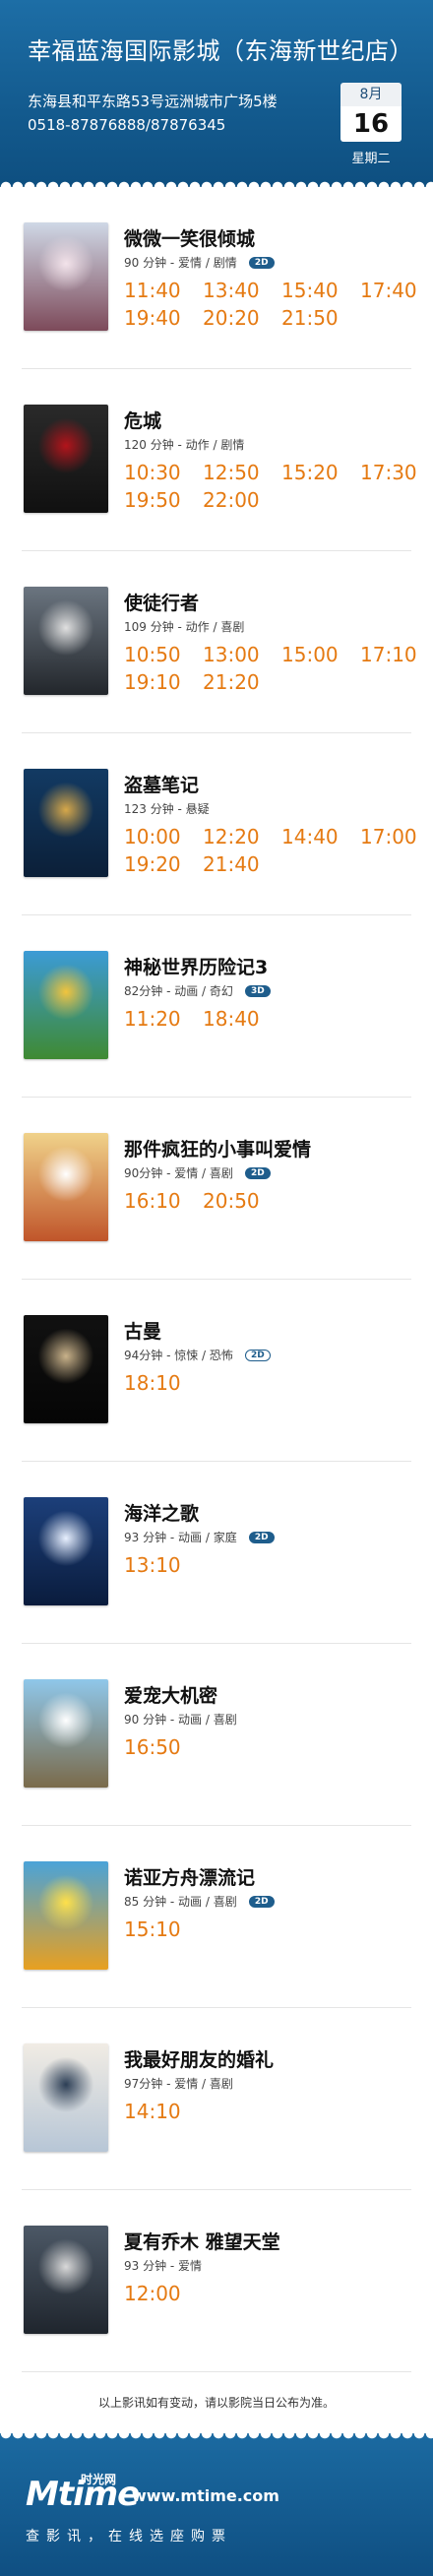  What do you see at coordinates (242, 655) in the screenshot?
I see `showtime: 13:00` at bounding box center [242, 655].